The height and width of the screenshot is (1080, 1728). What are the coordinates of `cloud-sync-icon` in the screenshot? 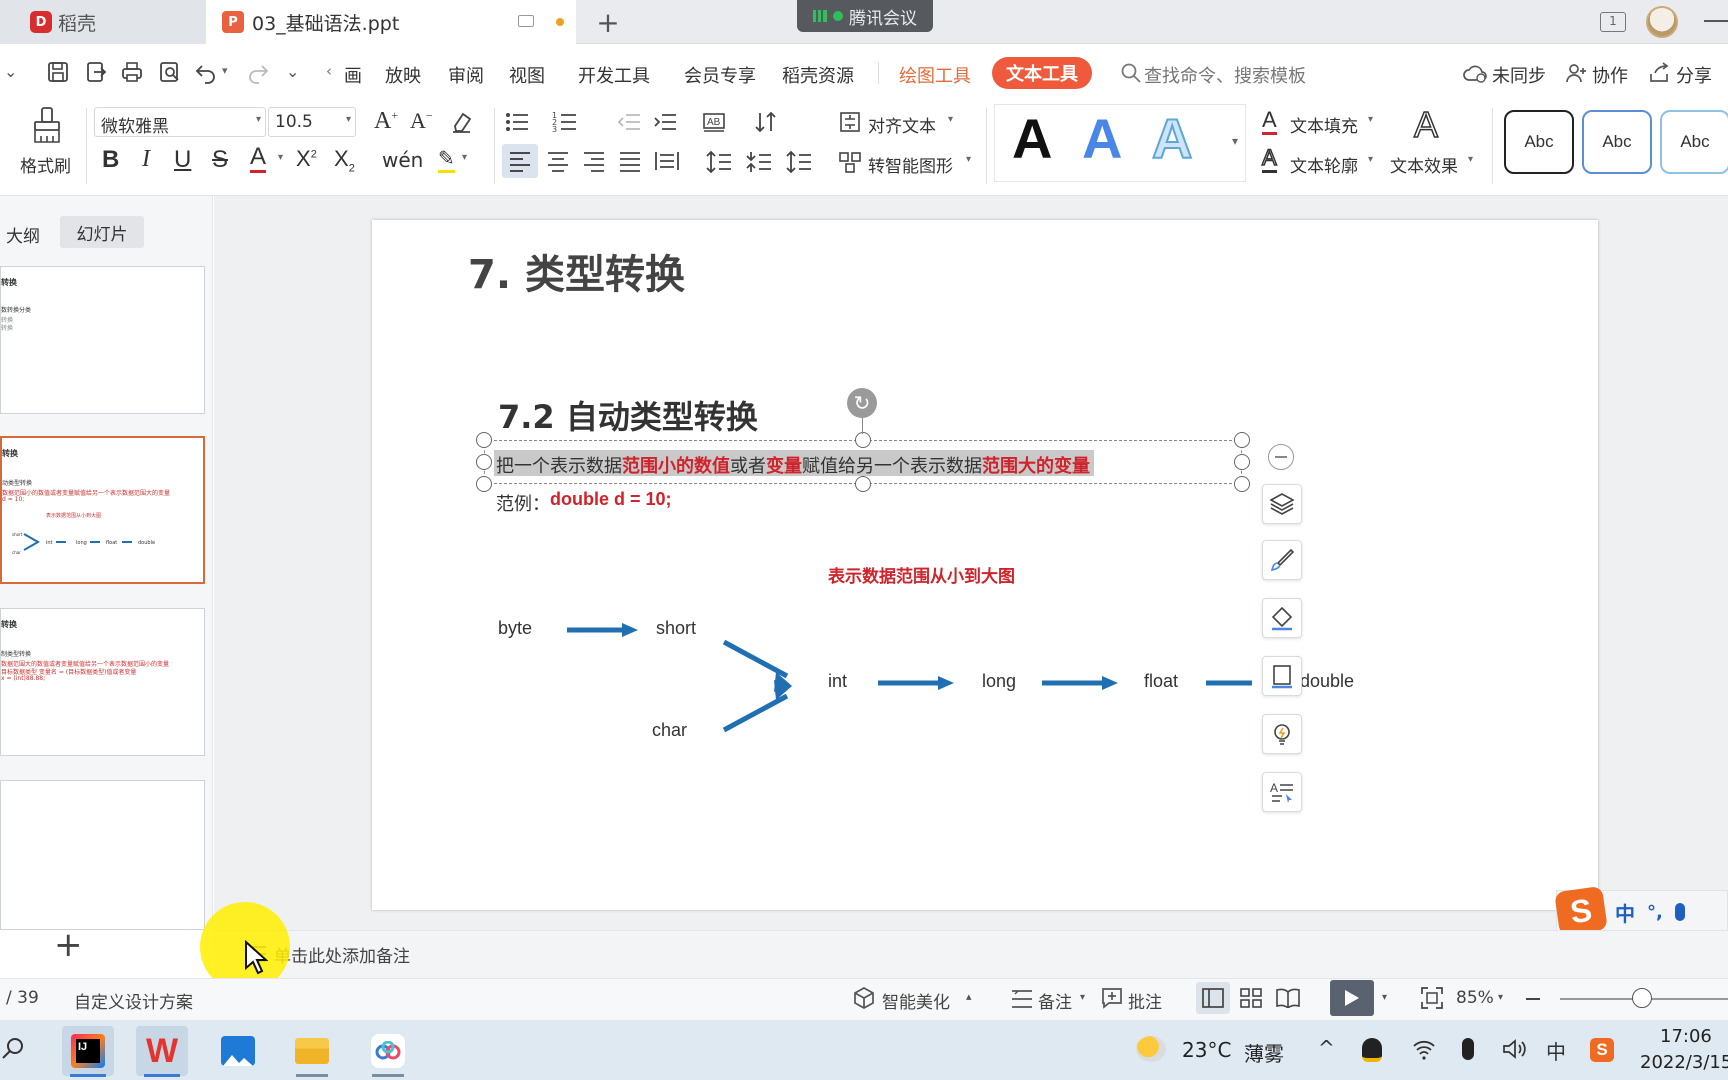 It's located at (1475, 73).